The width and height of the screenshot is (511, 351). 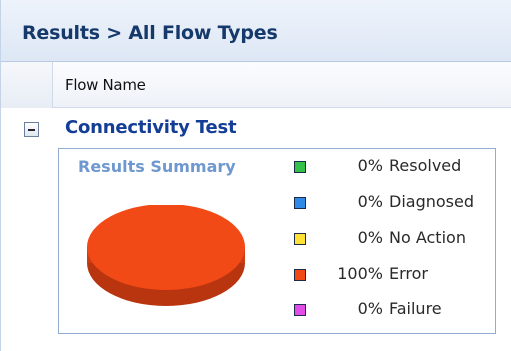 I want to click on legend-item-error: 100% Error, so click(x=394, y=276).